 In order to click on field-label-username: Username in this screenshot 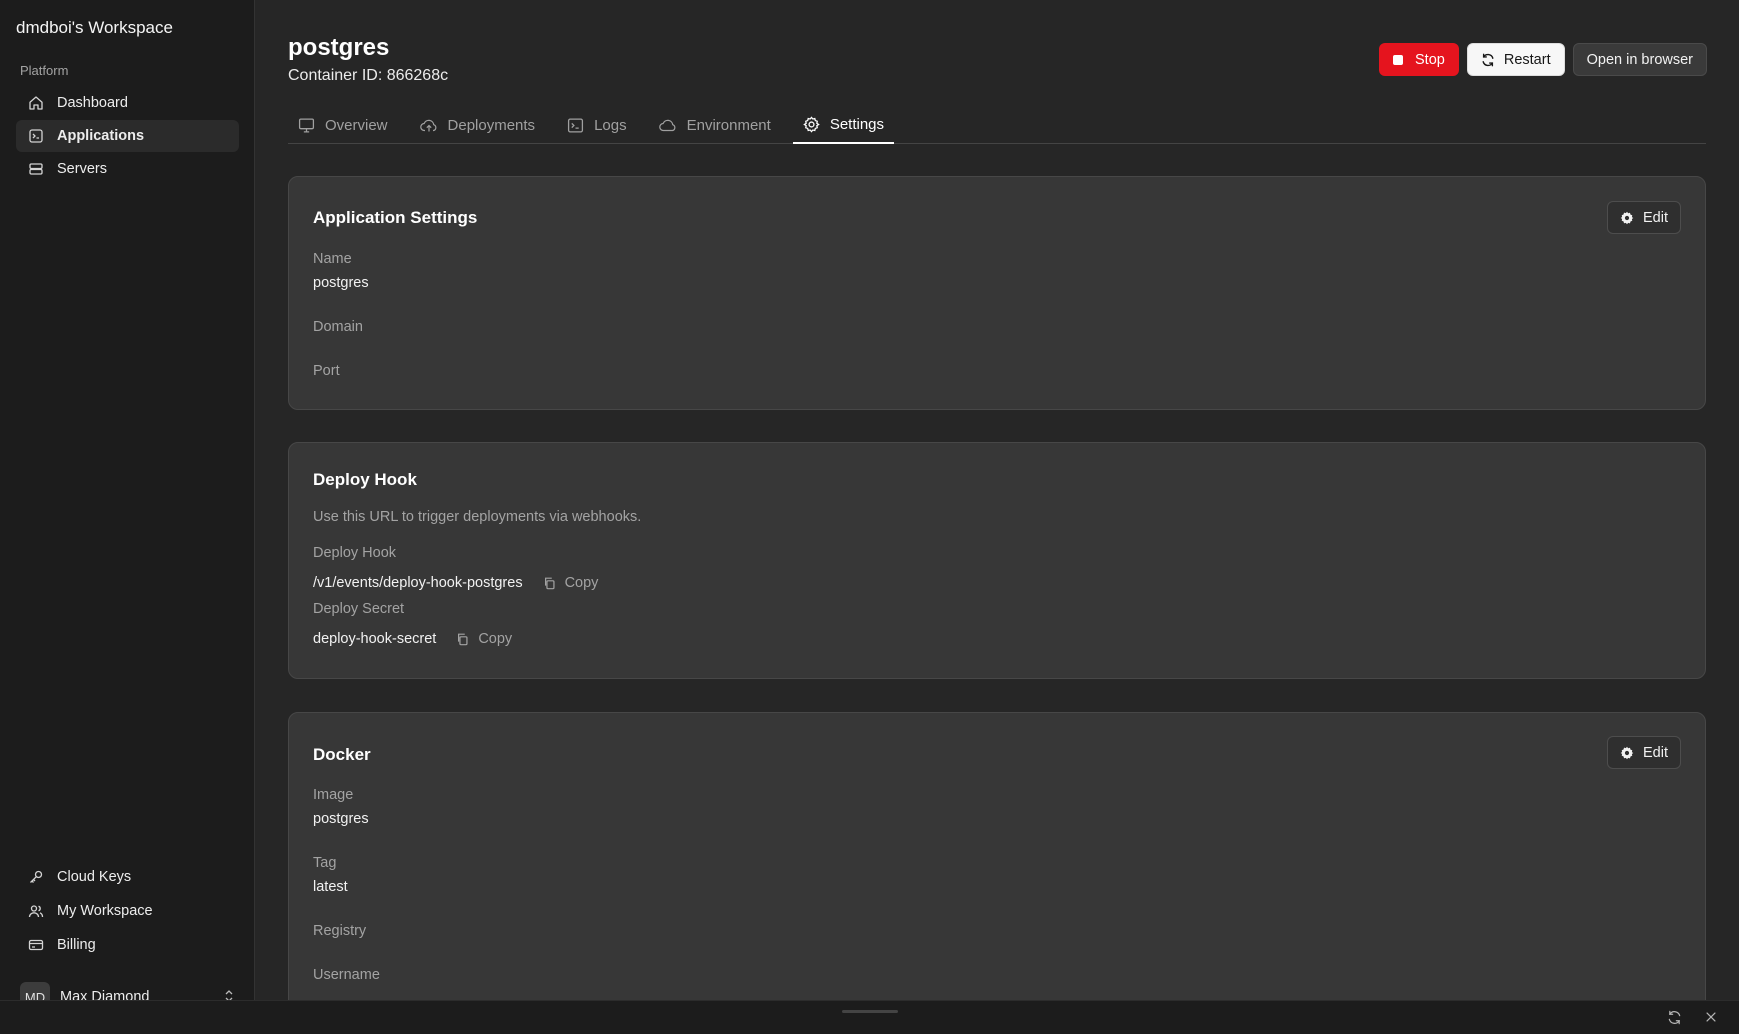, I will do `click(346, 975)`.